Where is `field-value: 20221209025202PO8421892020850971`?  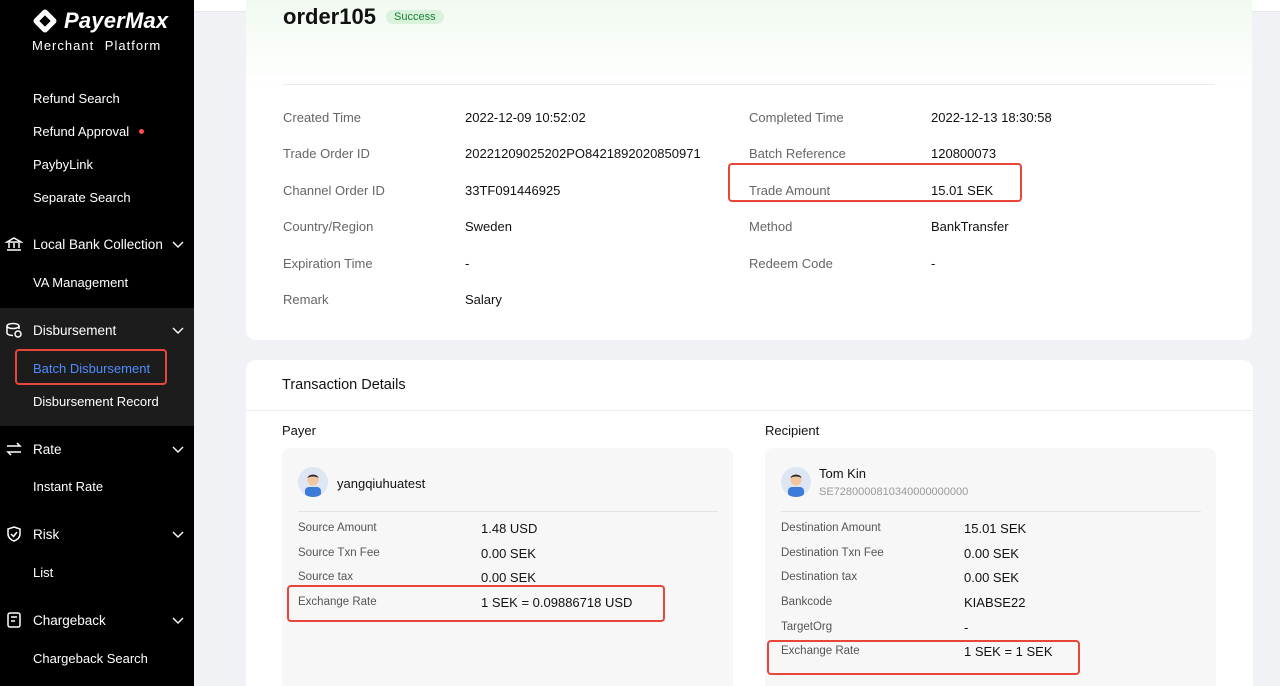 field-value: 20221209025202PO8421892020850971 is located at coordinates (583, 153).